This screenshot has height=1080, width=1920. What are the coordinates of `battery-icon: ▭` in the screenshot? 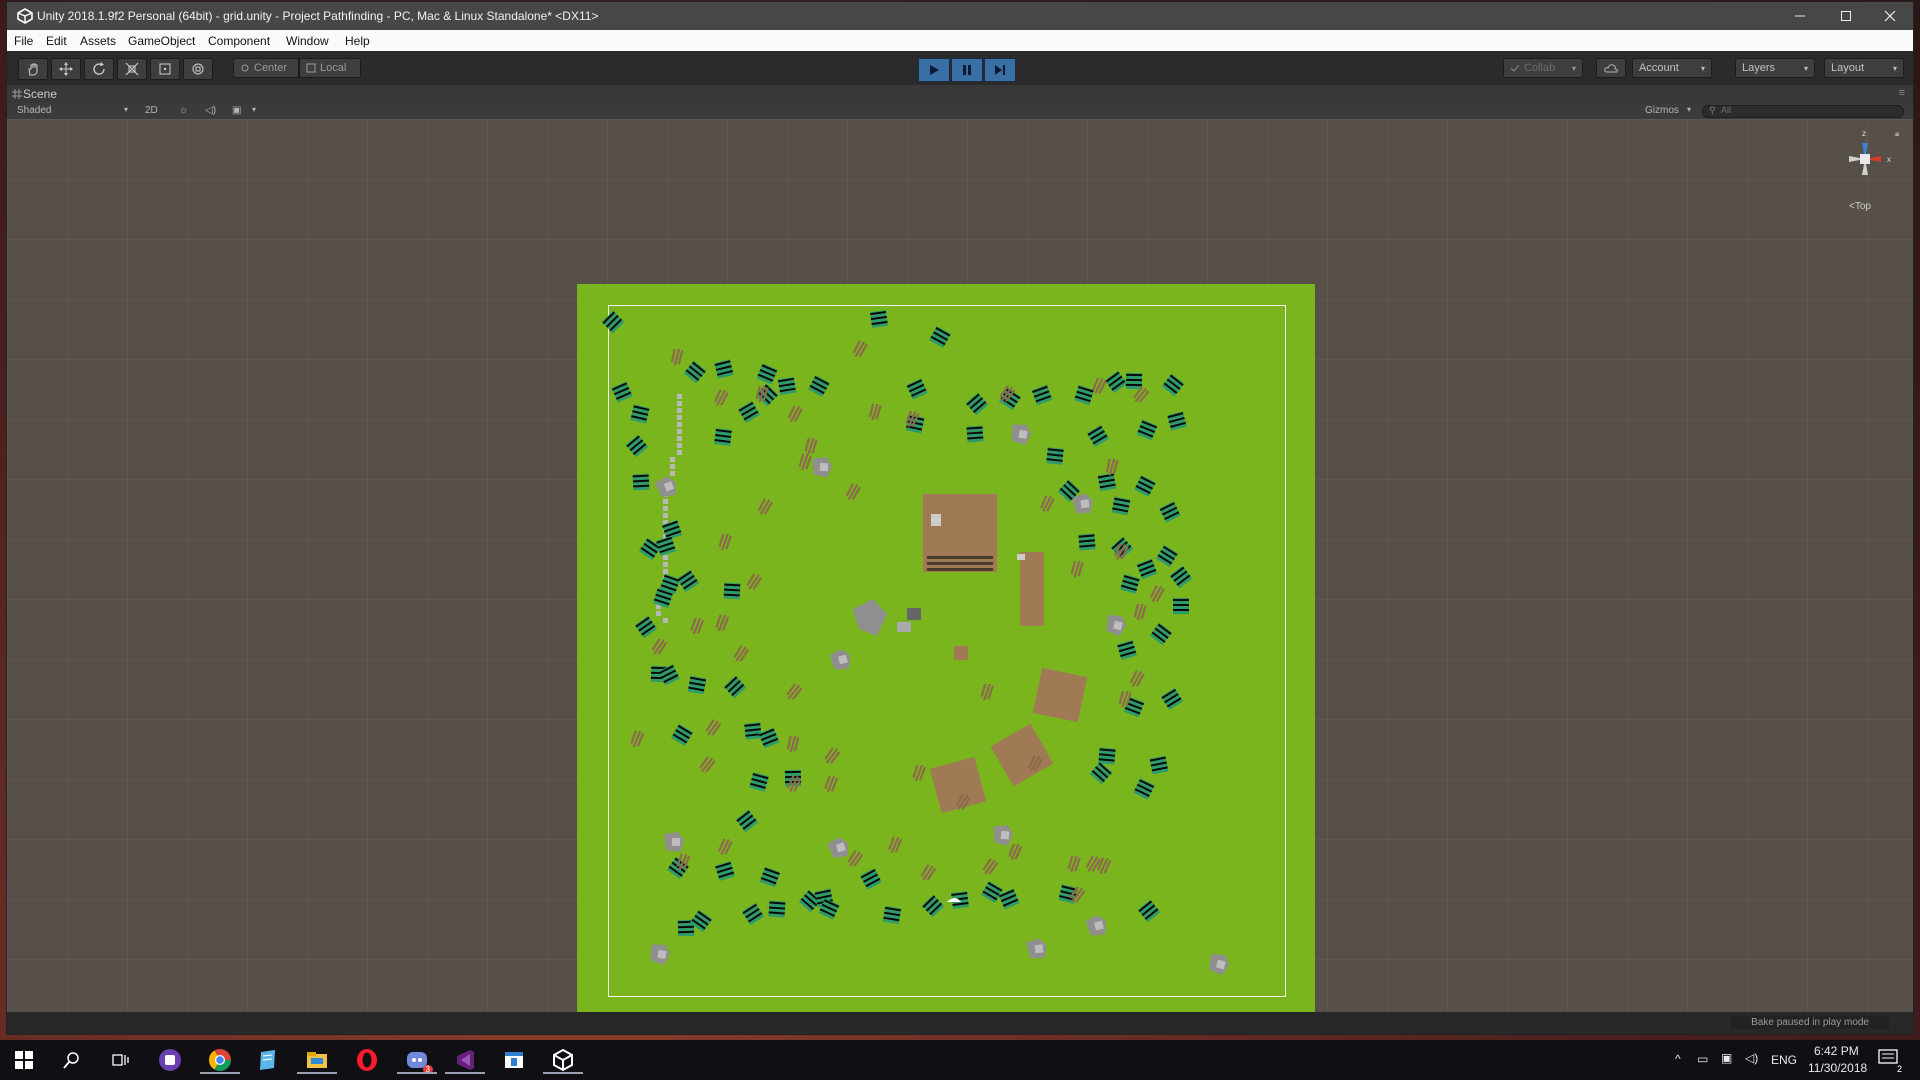 It's located at (1702, 1059).